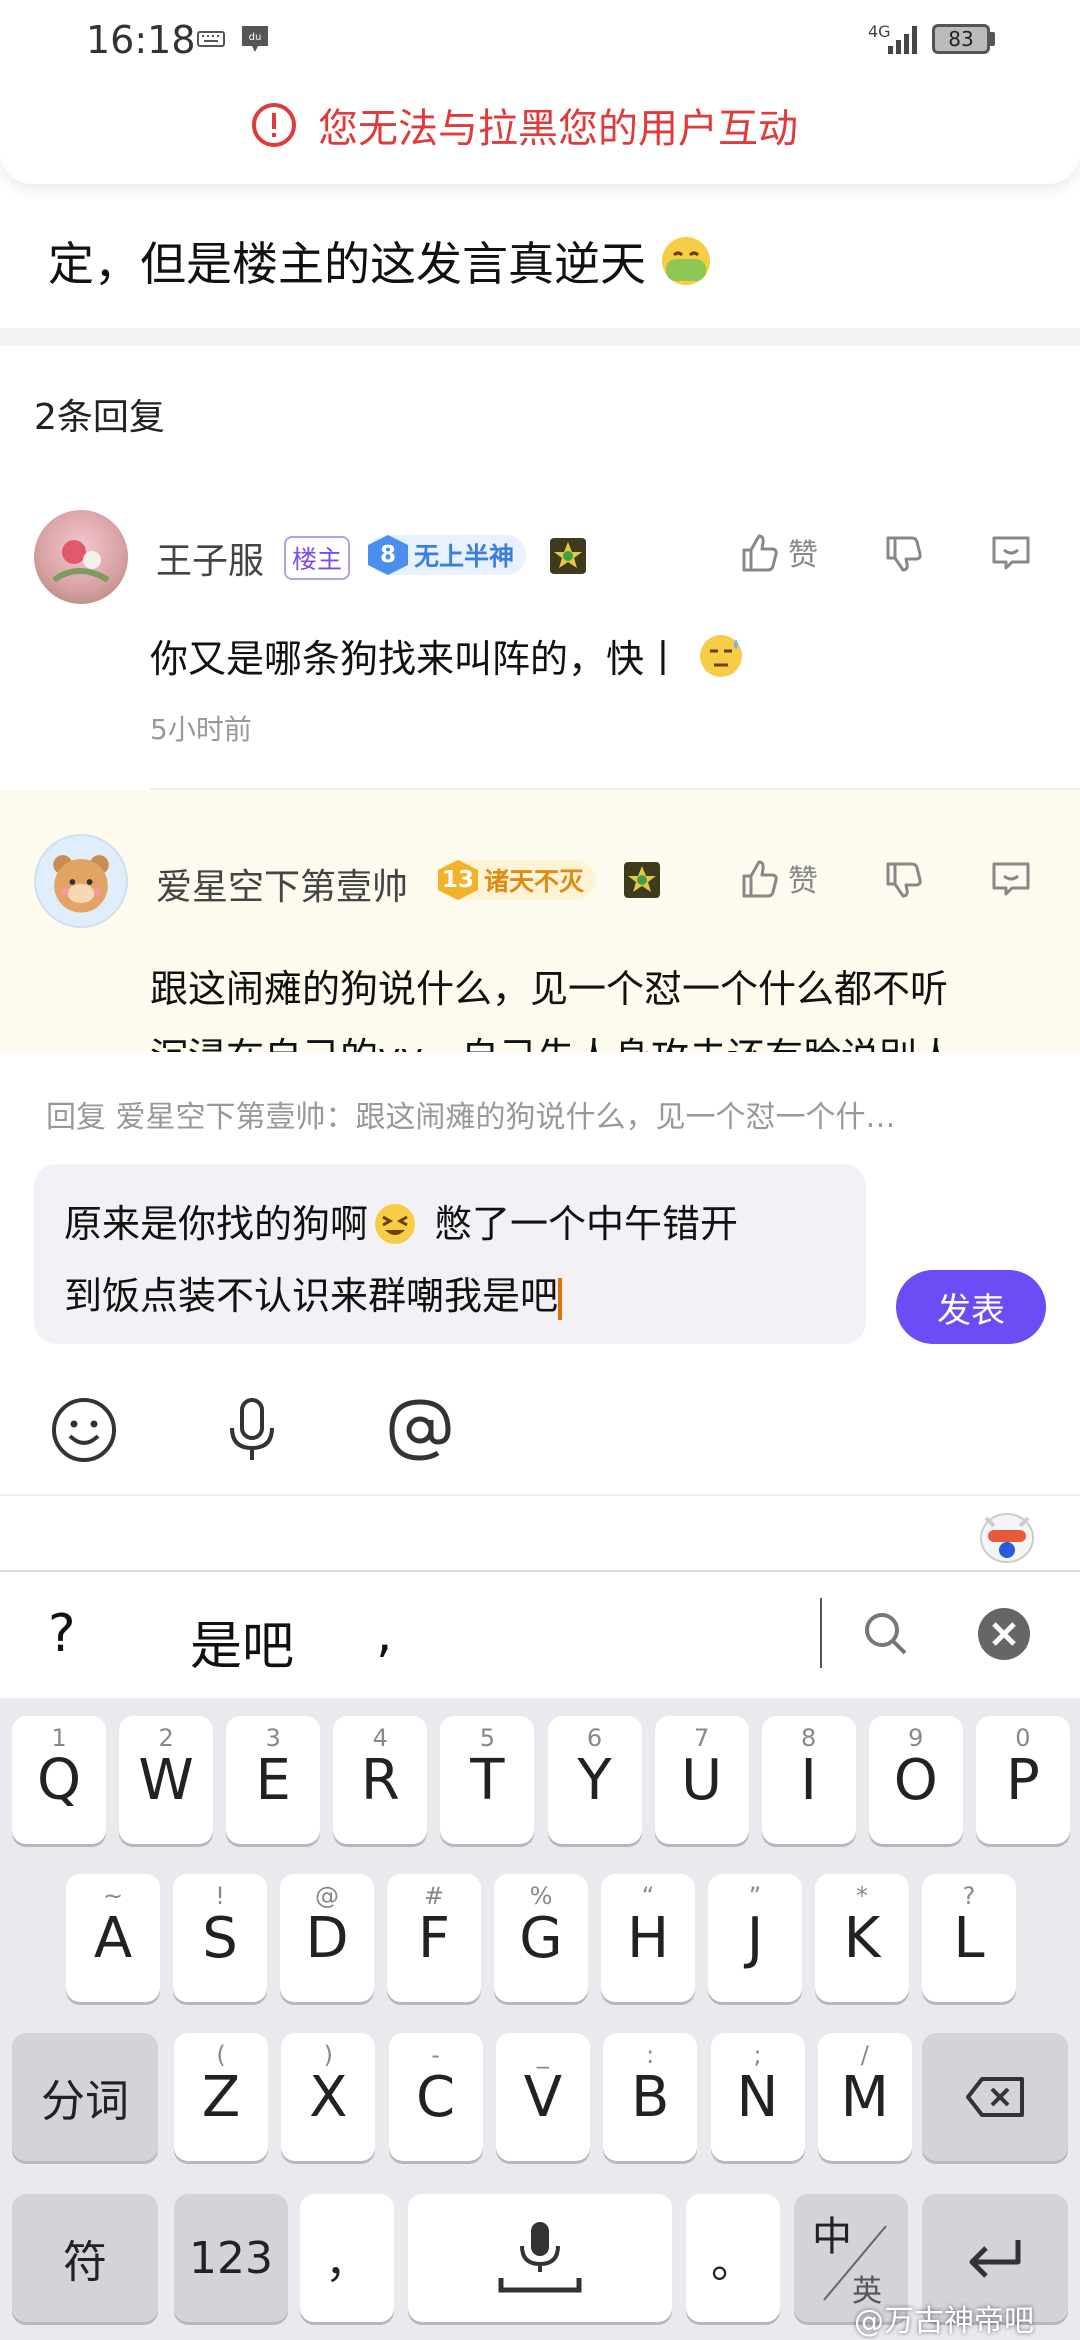  Describe the element at coordinates (327, 1938) in the screenshot. I see `key-d: @ D` at that location.